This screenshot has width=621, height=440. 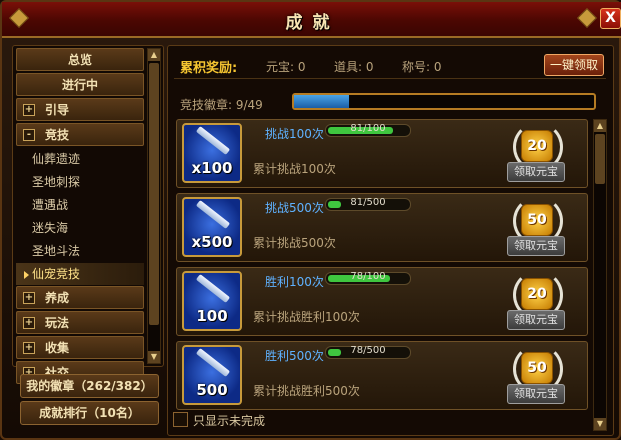 What do you see at coordinates (56, 182) in the screenshot?
I see `nav-item-label: 圣地刺探` at bounding box center [56, 182].